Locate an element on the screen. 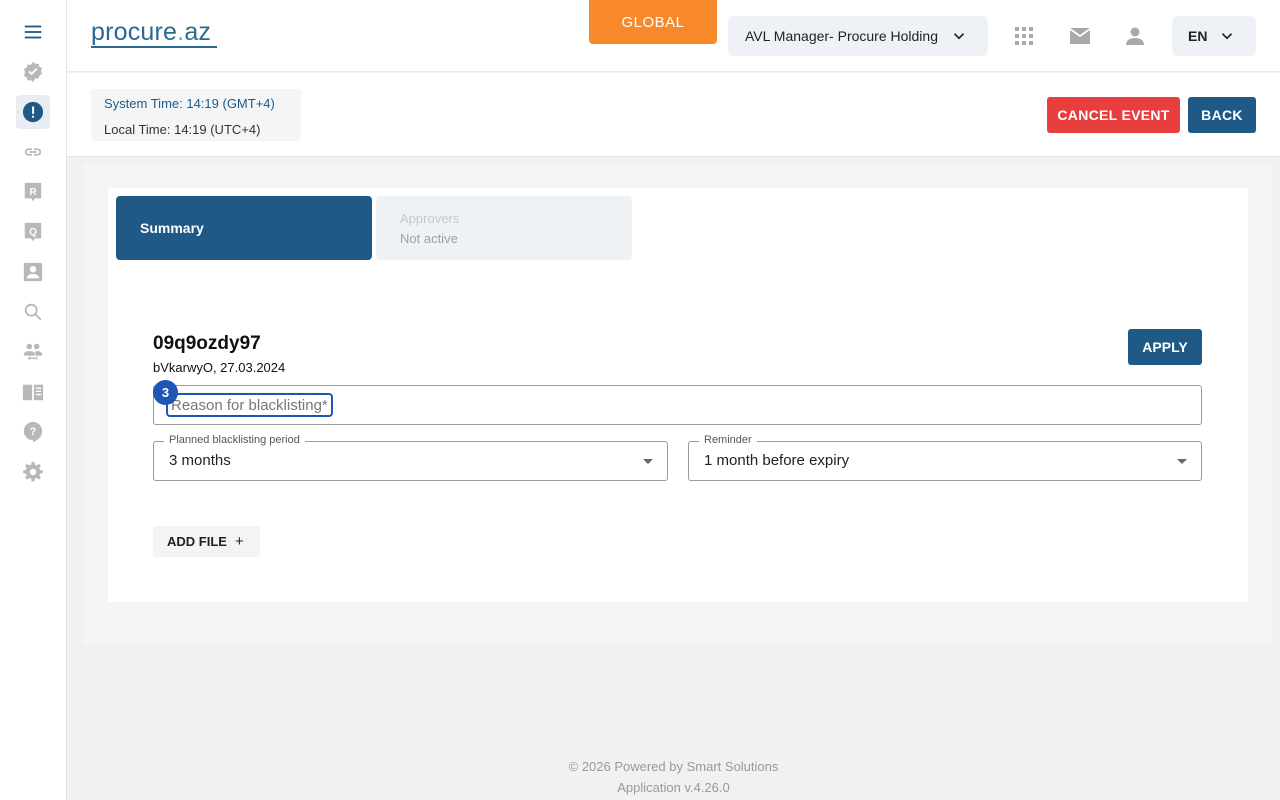 The image size is (1280, 800). apps-button is located at coordinates (1024, 36).